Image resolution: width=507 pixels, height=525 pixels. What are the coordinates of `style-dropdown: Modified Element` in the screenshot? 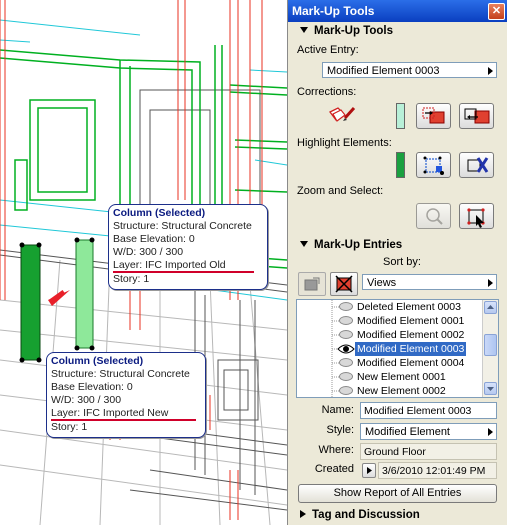 It's located at (428, 431).